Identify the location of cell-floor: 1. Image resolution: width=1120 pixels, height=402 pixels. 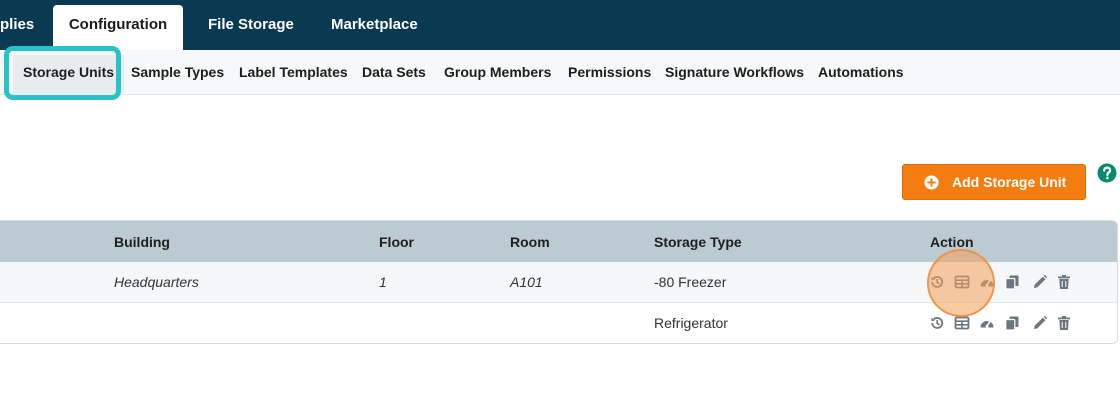
(383, 282).